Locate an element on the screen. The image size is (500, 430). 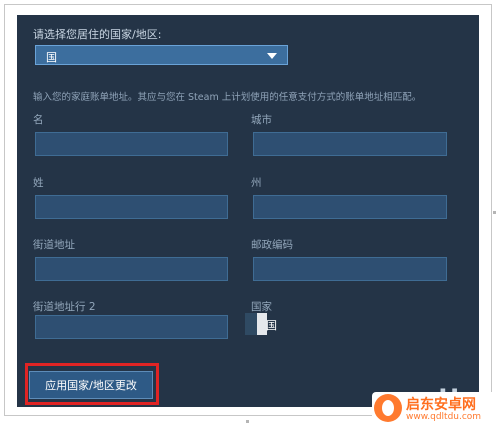
country-prompt: 请选择您居住的国家/地区: is located at coordinates (97, 34).